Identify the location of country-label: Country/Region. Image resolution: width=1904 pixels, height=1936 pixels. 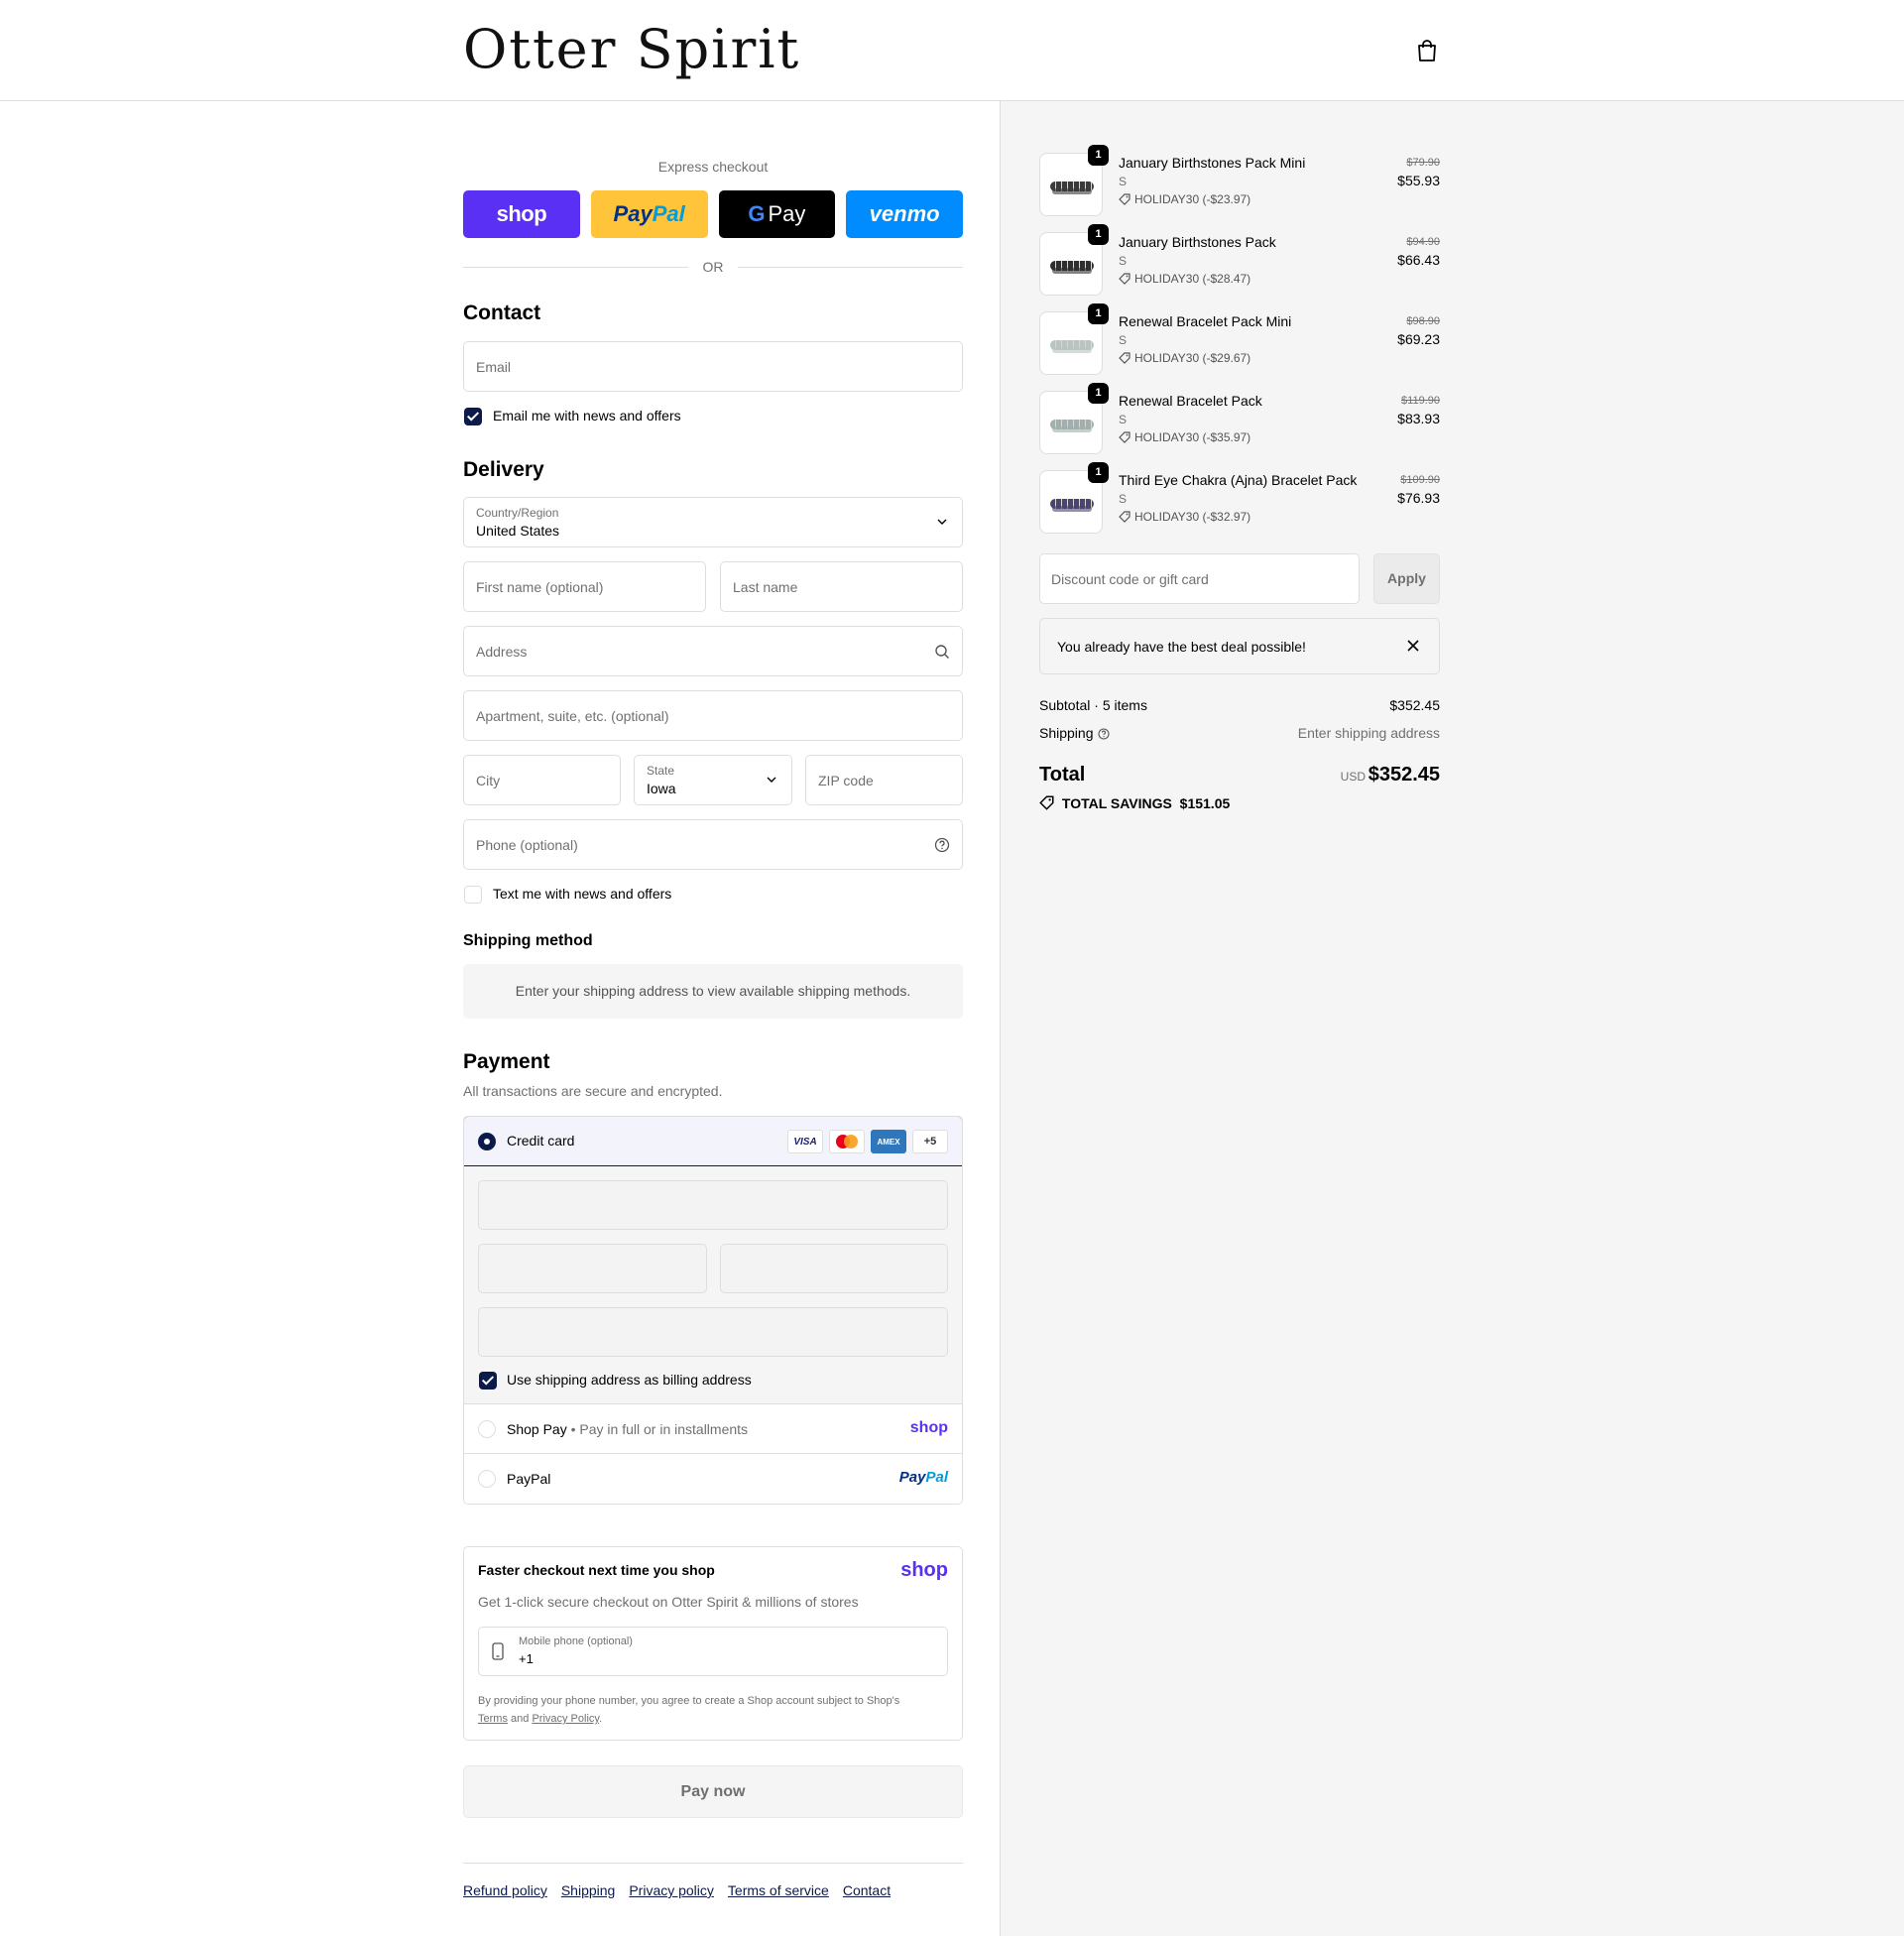
(517, 513).